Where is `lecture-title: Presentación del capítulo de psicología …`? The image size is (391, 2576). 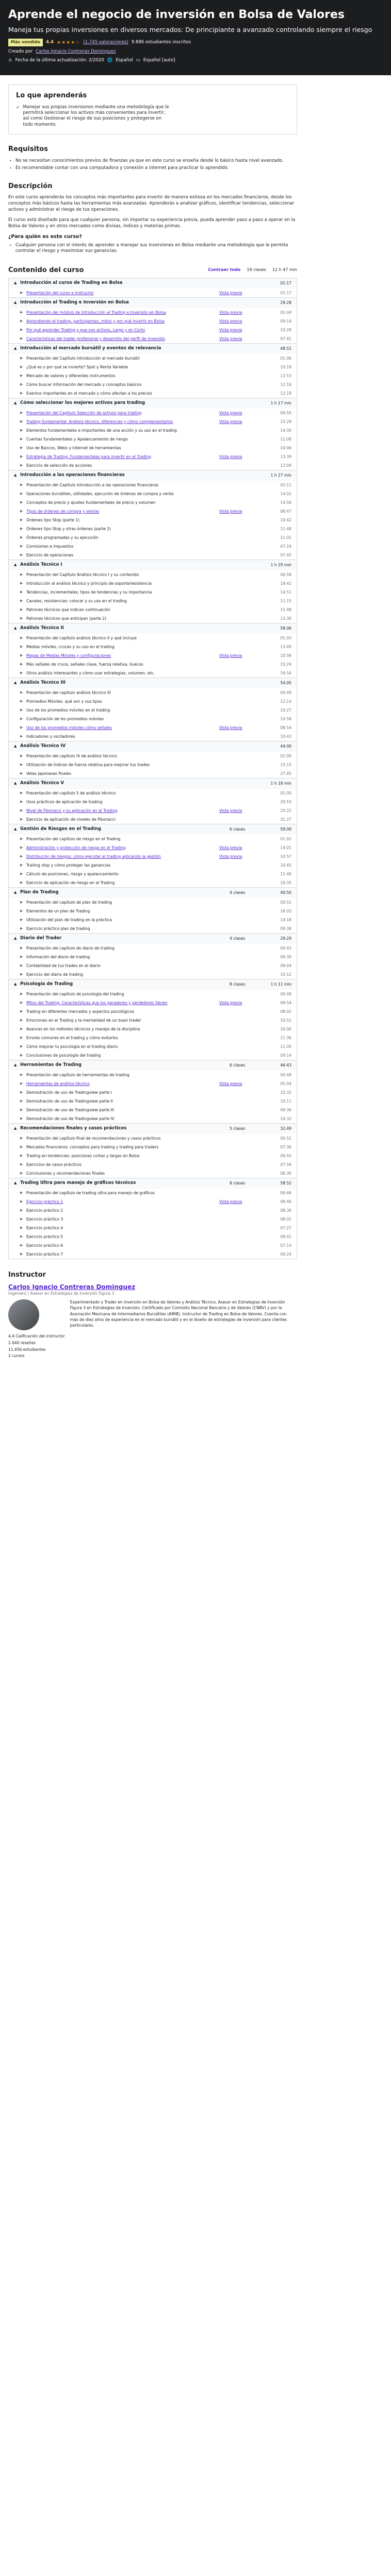 lecture-title: Presentación del capítulo de psicología … is located at coordinates (75, 993).